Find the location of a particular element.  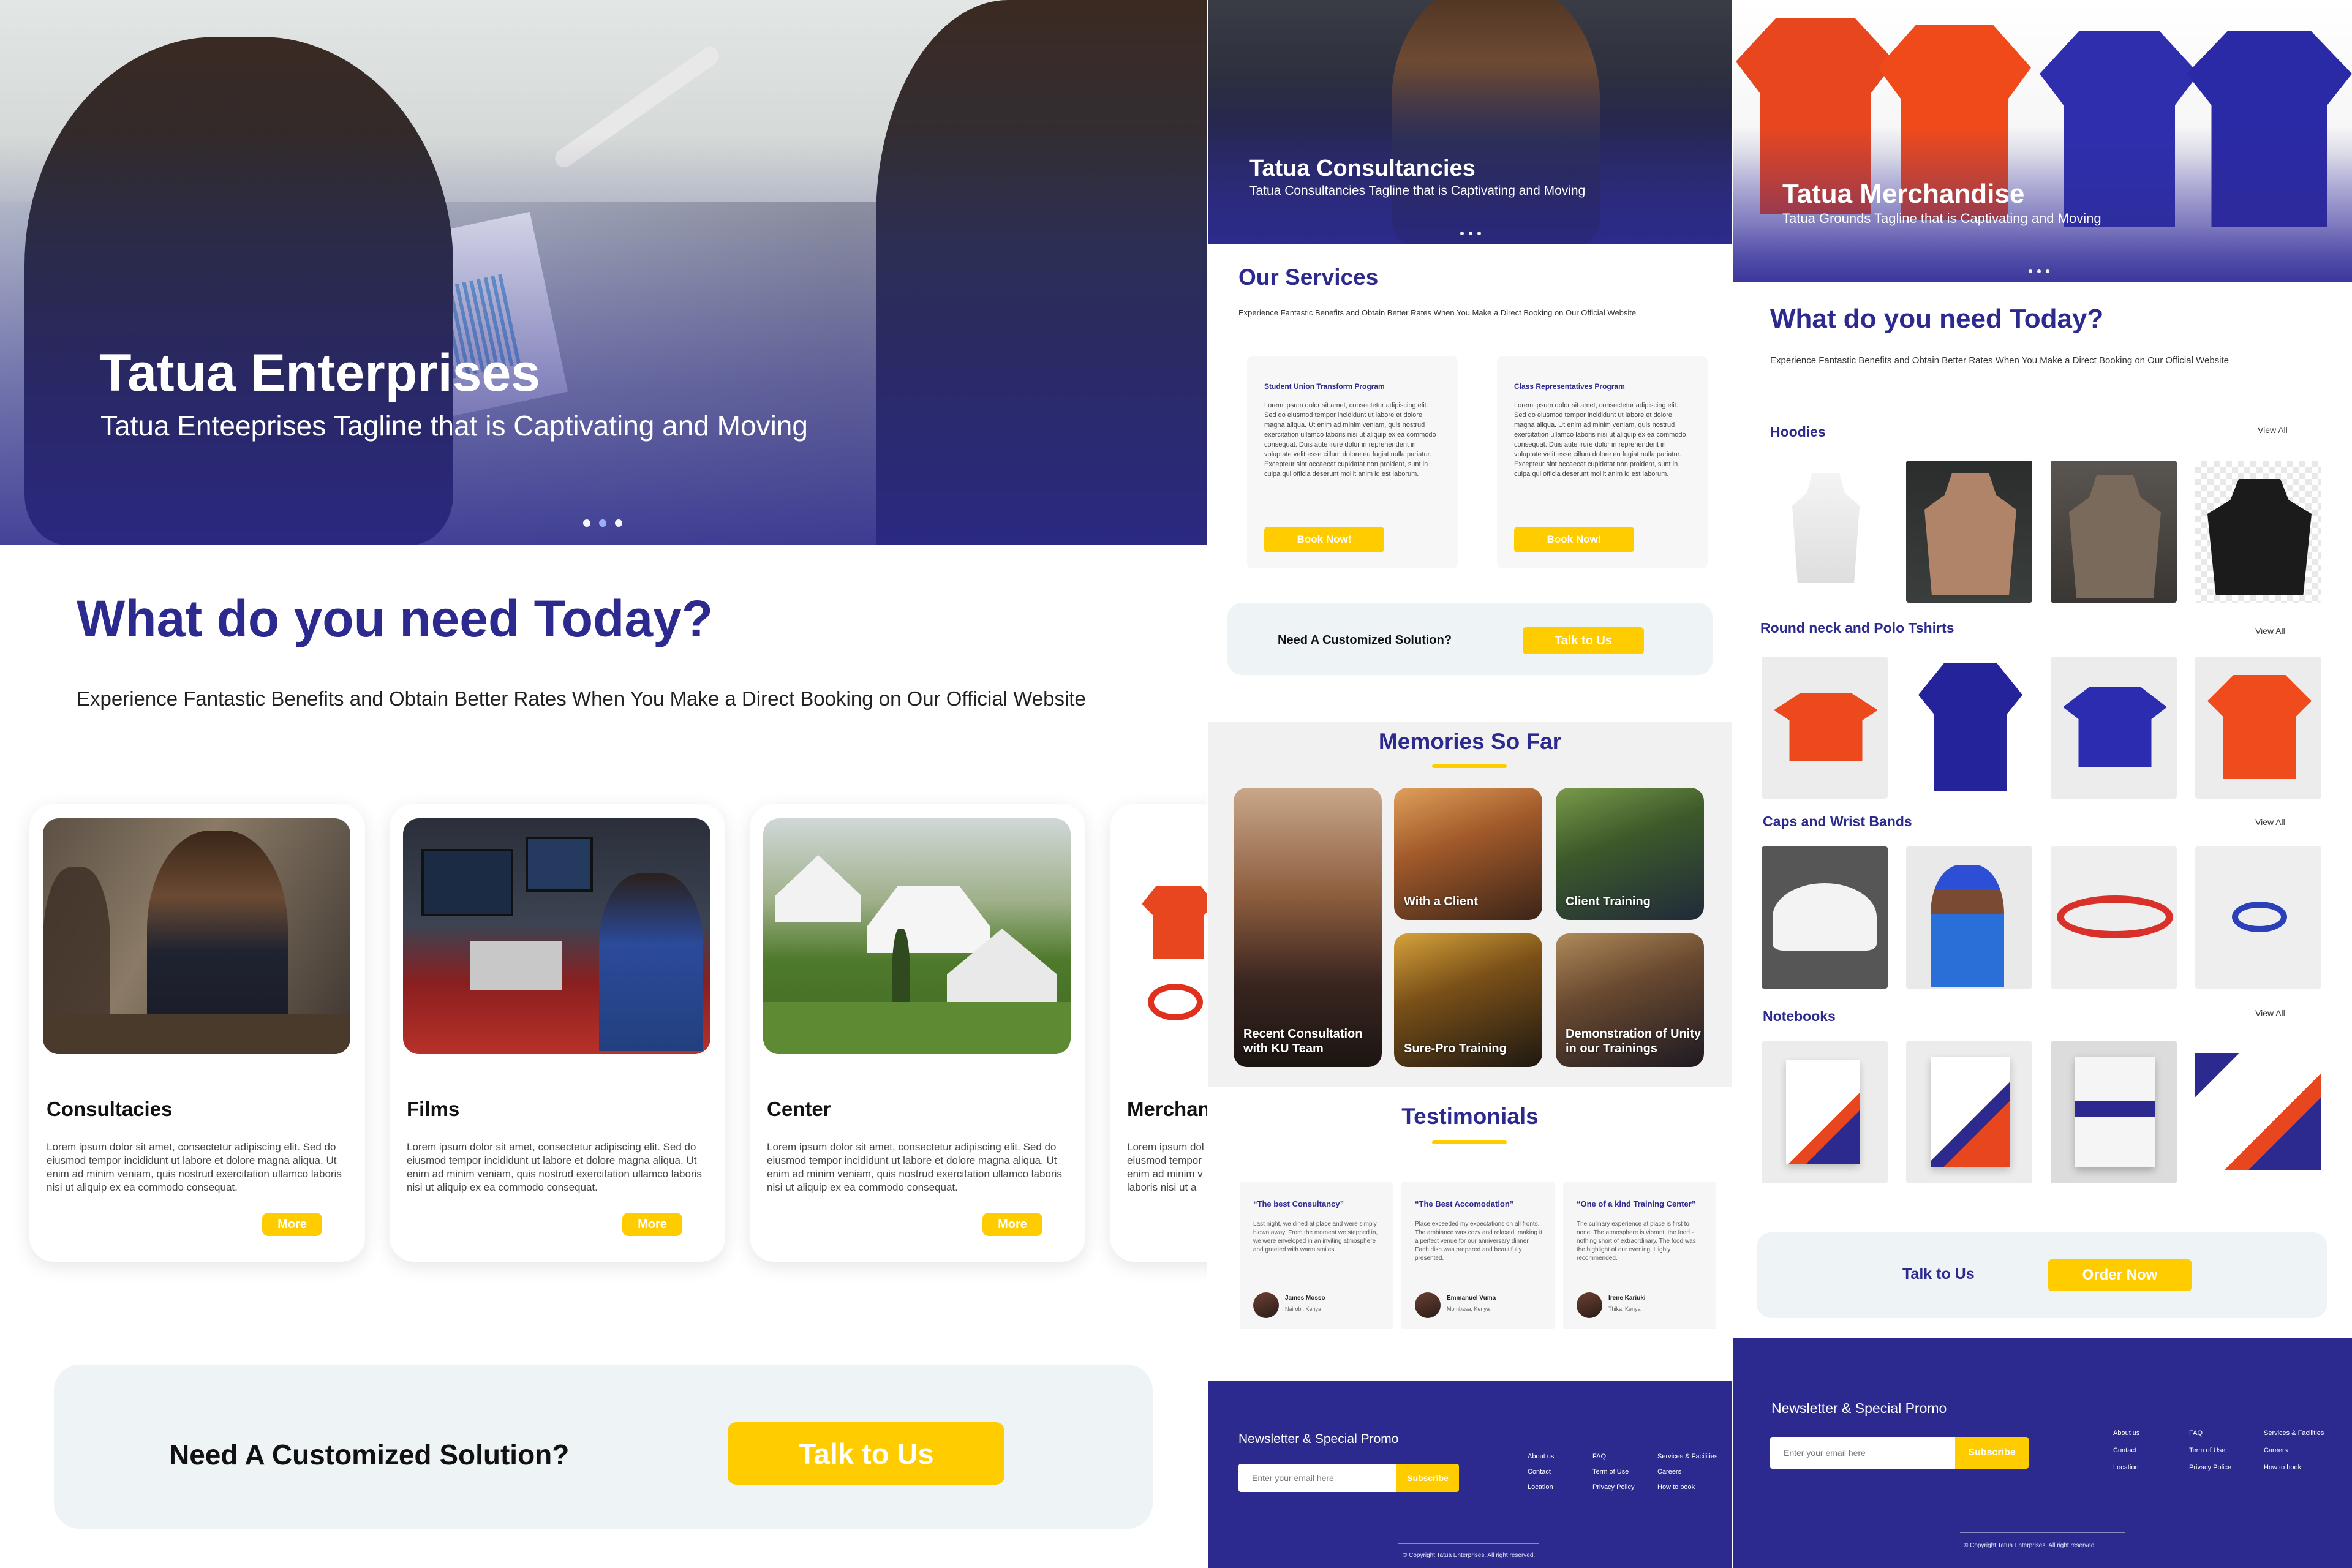

memory-client-training: Client Training is located at coordinates (1630, 854).